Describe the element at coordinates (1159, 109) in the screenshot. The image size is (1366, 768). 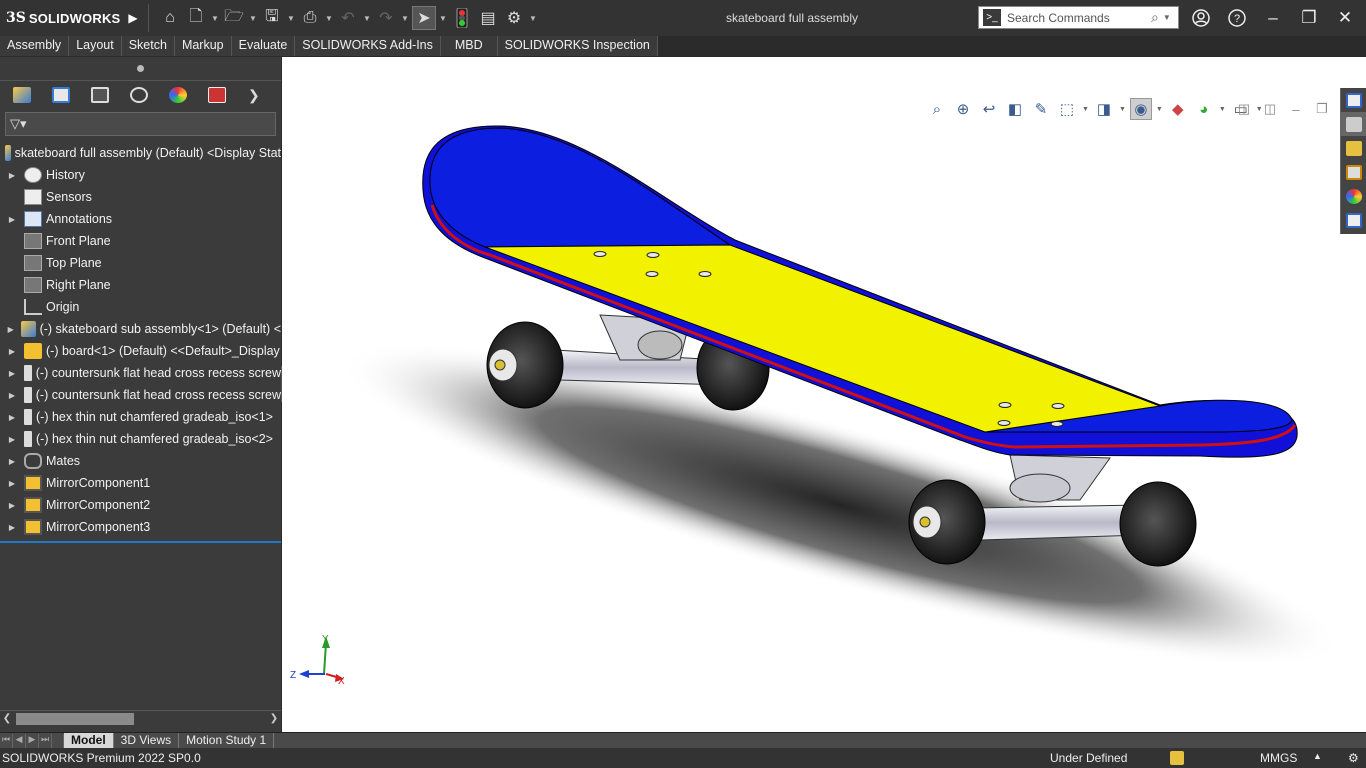
I see `hide-show-dropdown-icon: ▼` at that location.